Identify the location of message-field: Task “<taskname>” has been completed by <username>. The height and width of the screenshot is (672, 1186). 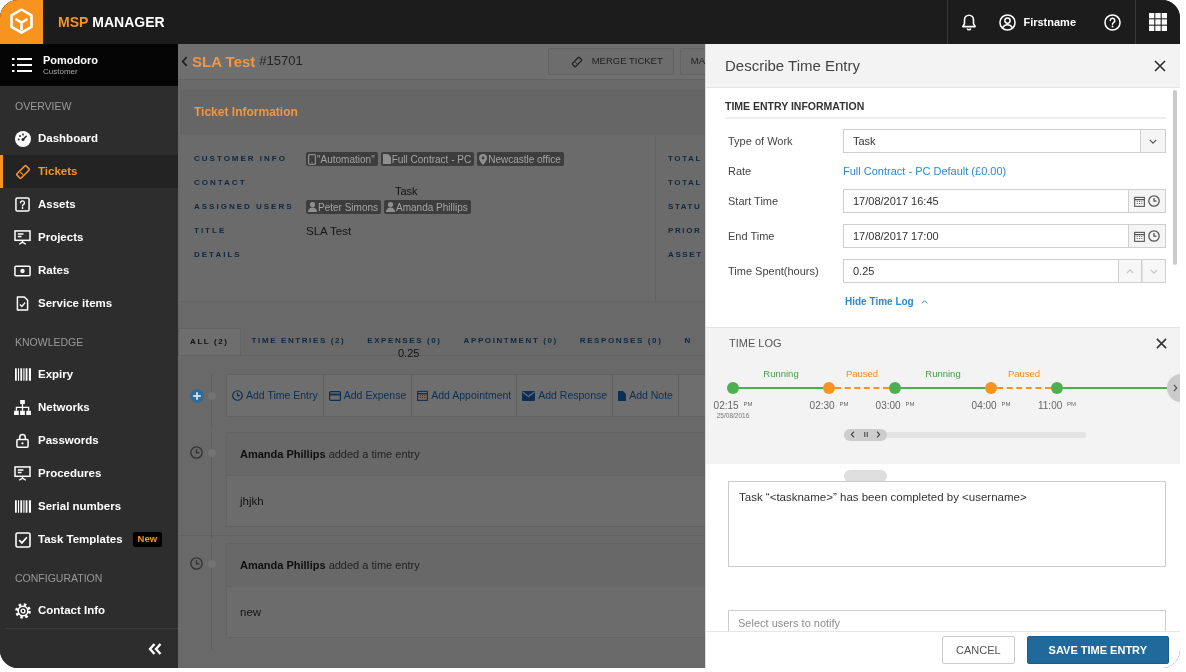
(947, 523).